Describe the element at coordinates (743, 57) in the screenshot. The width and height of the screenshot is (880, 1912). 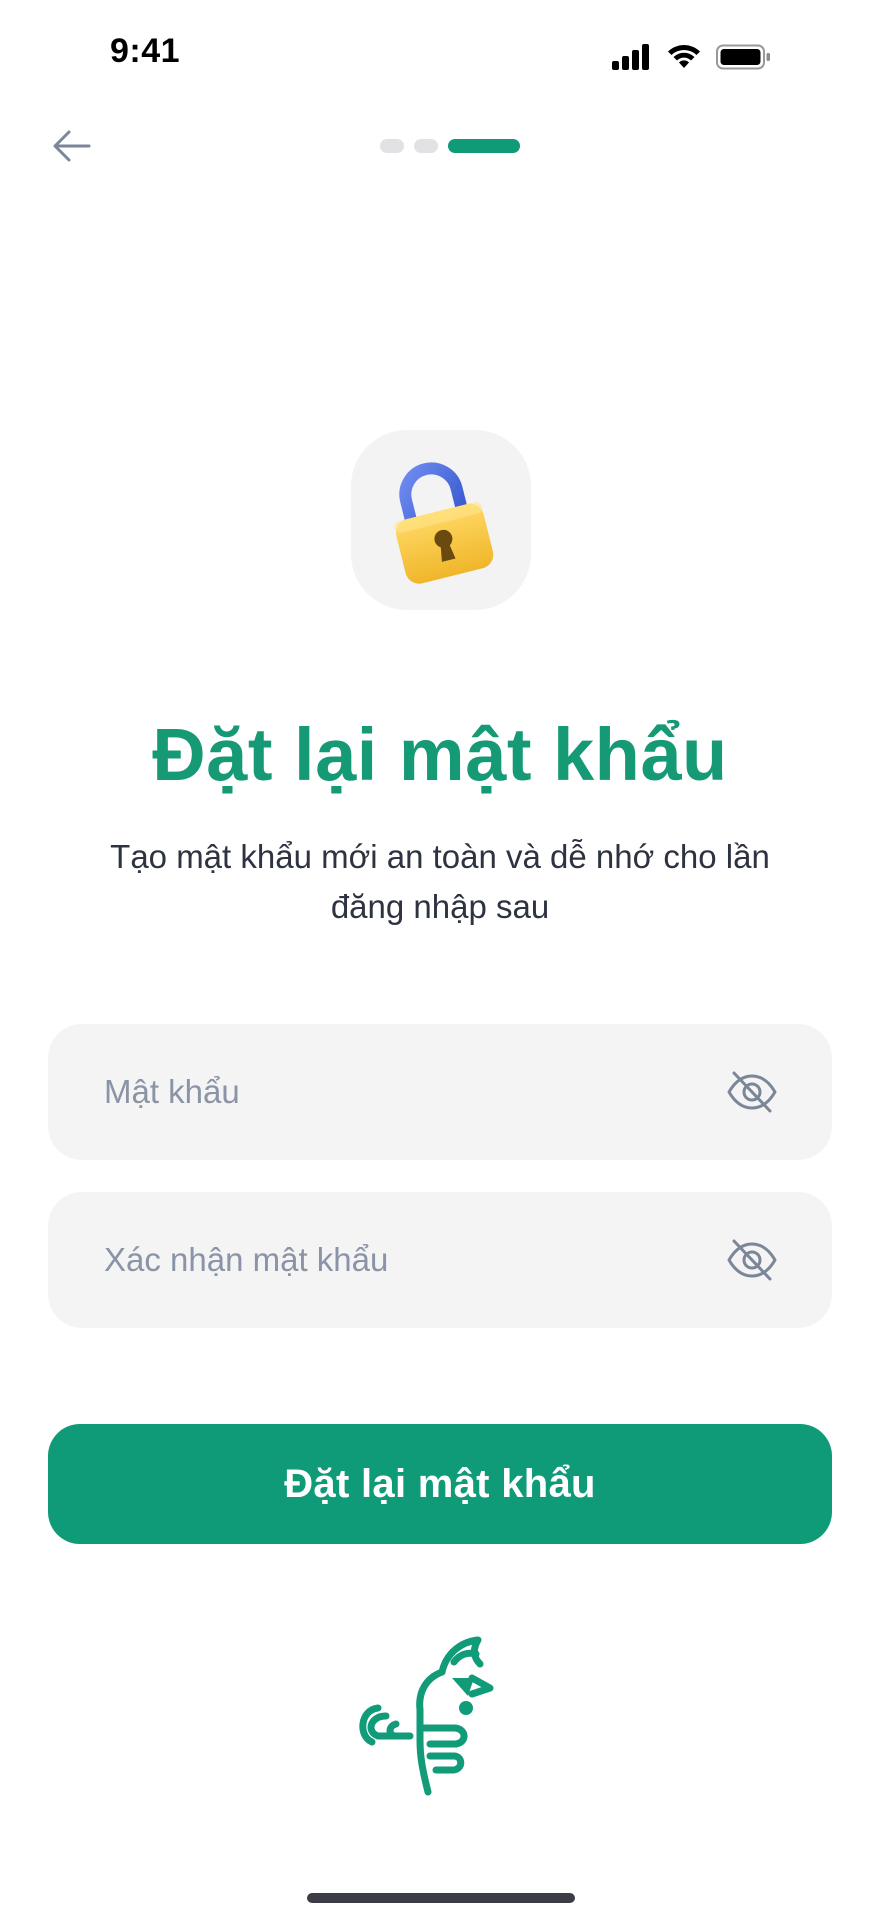
I see `battery-icon` at that location.